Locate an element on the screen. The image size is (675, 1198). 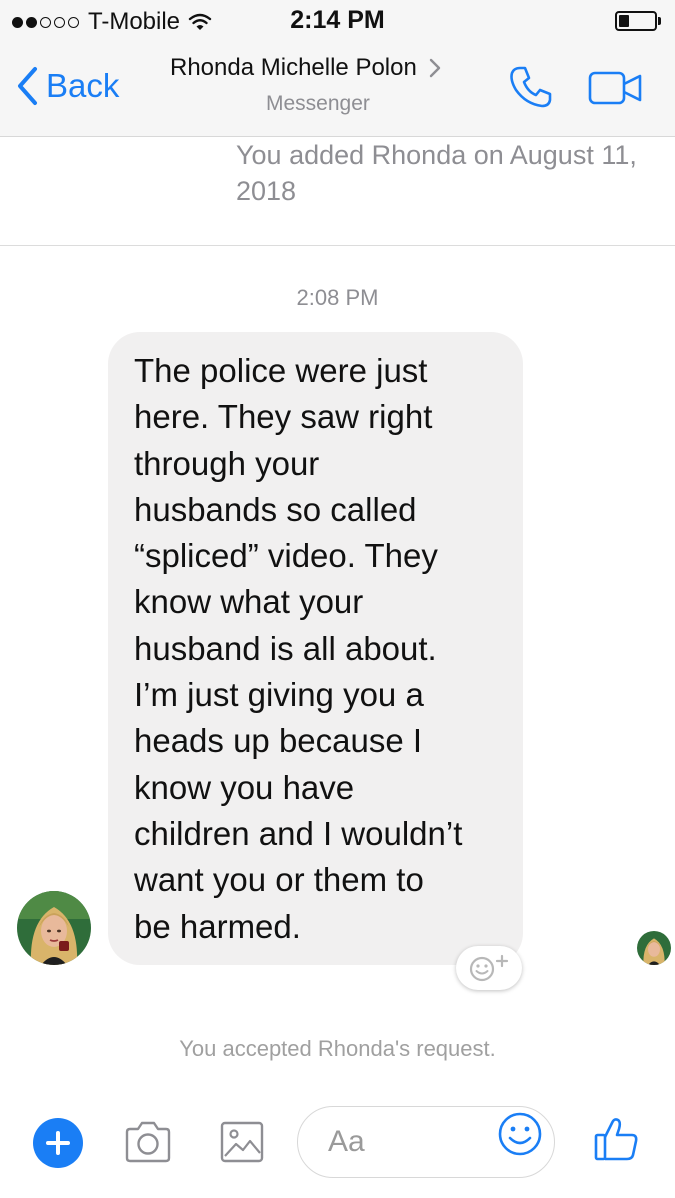
composer-bar: Aa is located at coordinates (337, 1144).